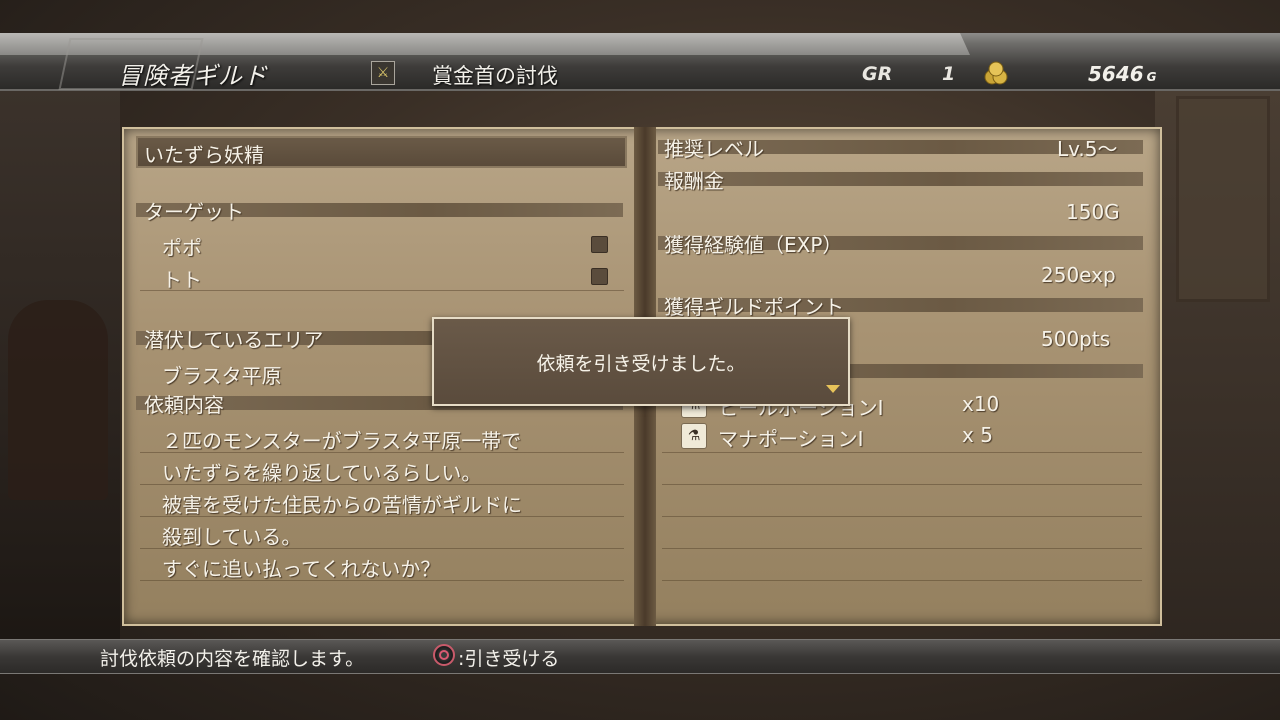 Image resolution: width=1280 pixels, height=720 pixels. Describe the element at coordinates (232, 537) in the screenshot. I see `details-line: 殺到している。` at that location.